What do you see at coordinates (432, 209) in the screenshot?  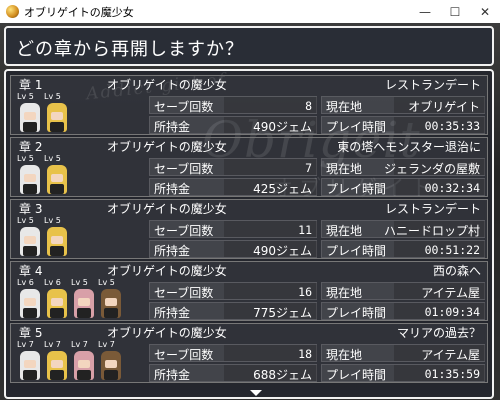 I see `chapter-title: レストランデート` at bounding box center [432, 209].